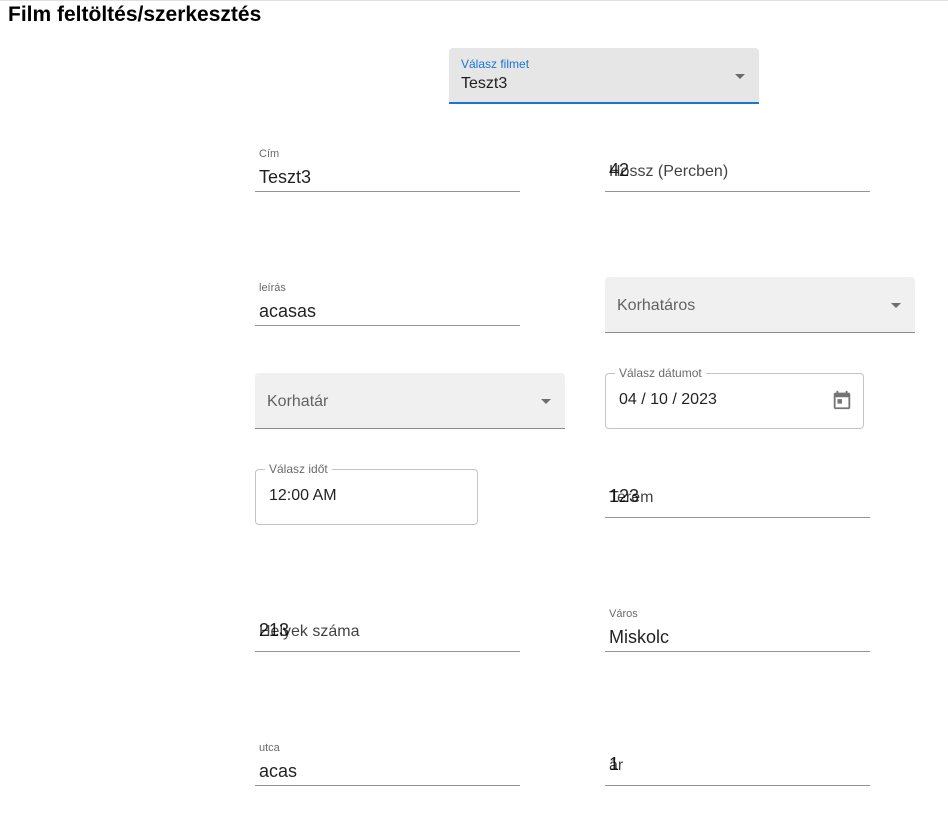 The width and height of the screenshot is (948, 817). What do you see at coordinates (495, 64) in the screenshot?
I see `film-select-label: Válasz filmet` at bounding box center [495, 64].